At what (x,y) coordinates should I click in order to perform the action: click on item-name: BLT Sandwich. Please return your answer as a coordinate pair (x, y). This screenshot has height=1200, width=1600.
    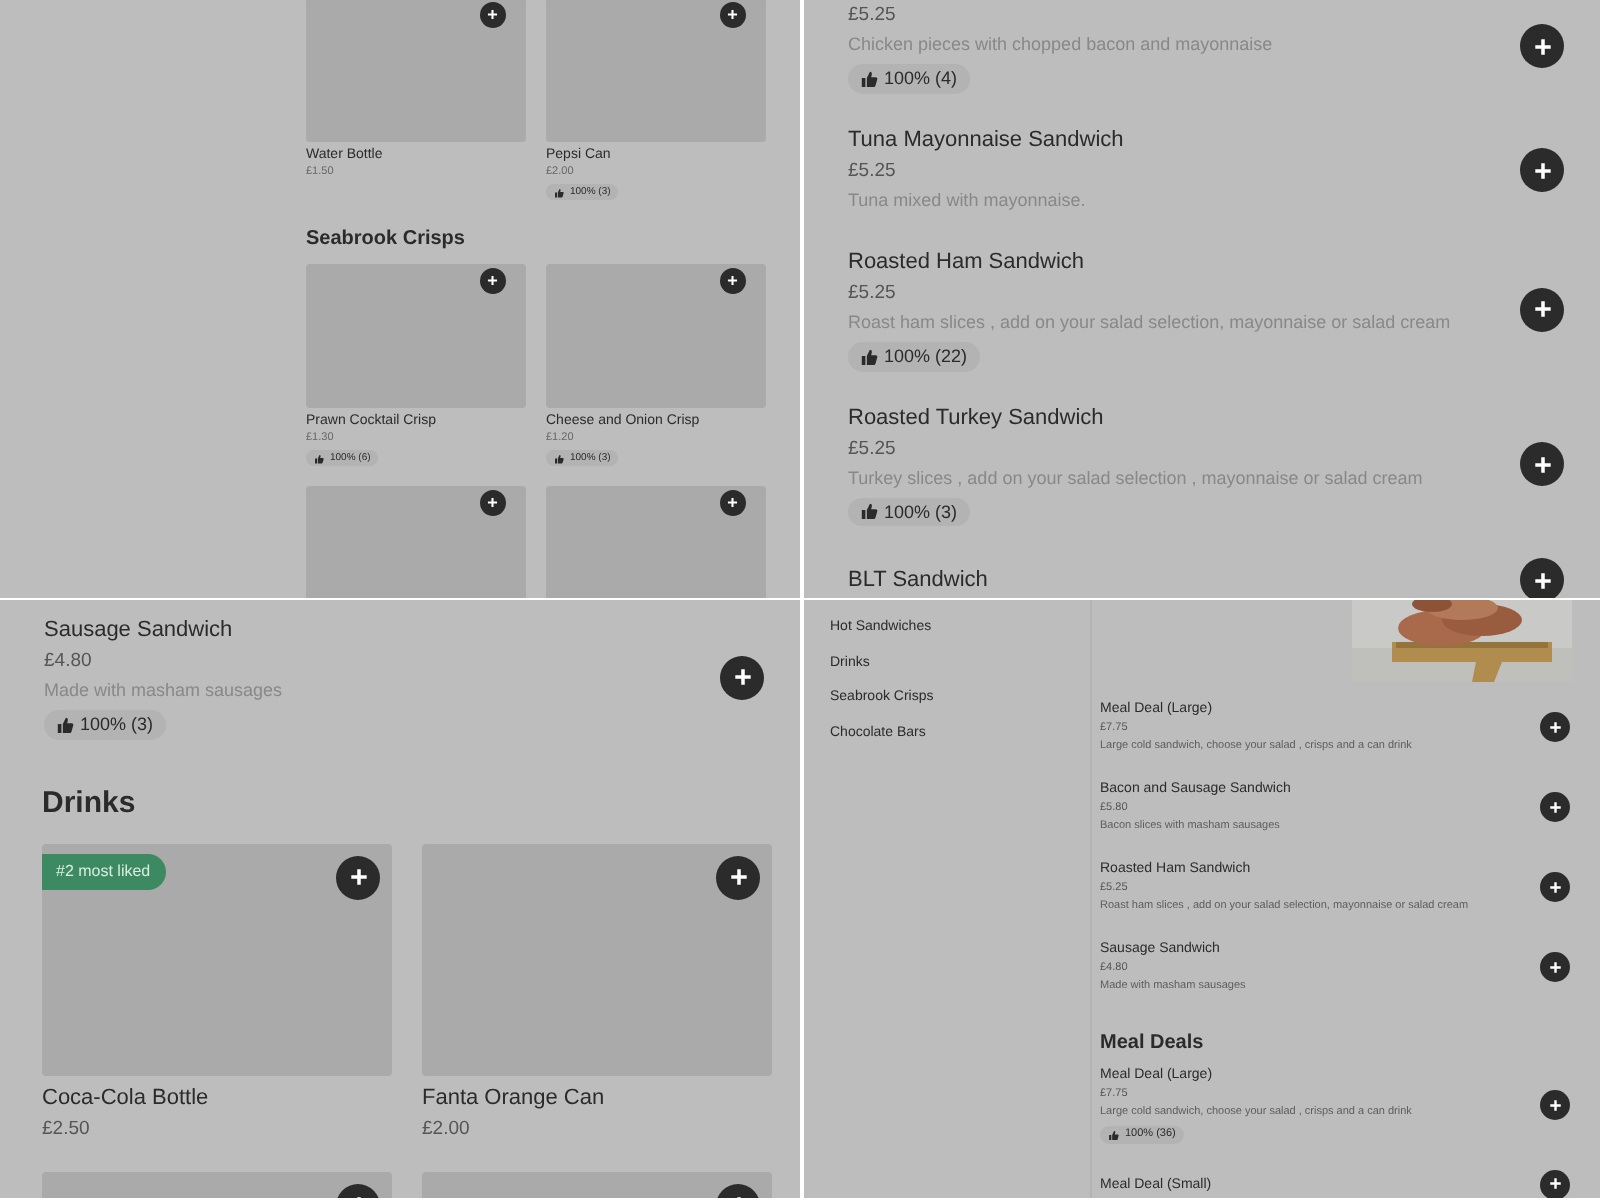
    Looking at the image, I should click on (918, 580).